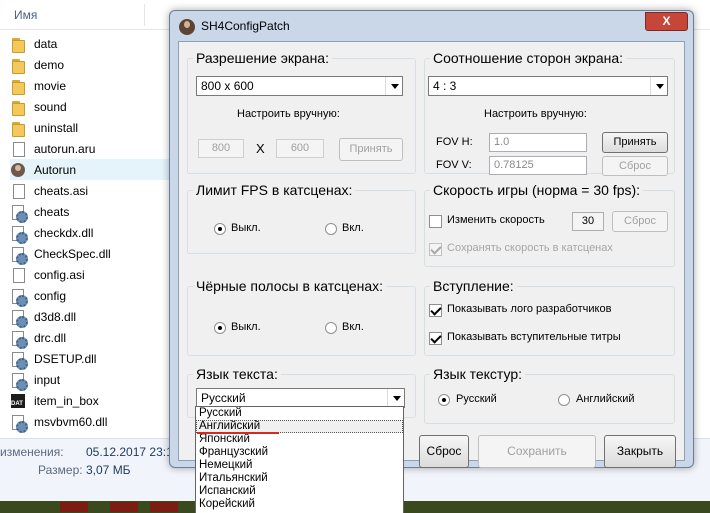 This screenshot has width=710, height=513. Describe the element at coordinates (18, 401) in the screenshot. I see `dat-file-icon` at that location.